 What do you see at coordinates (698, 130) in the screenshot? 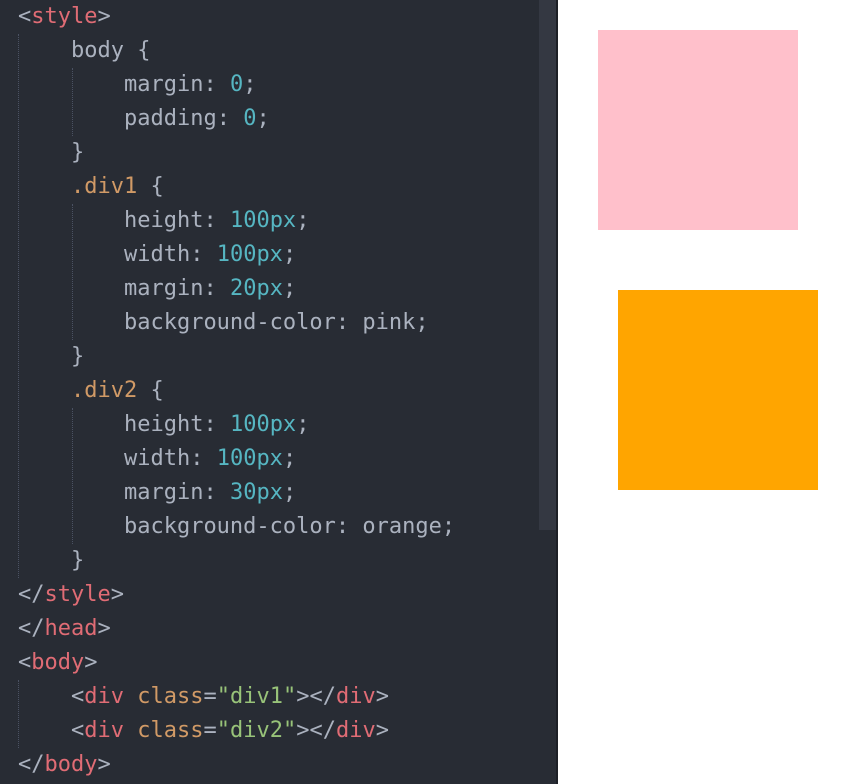
I see `div1-pink-box` at bounding box center [698, 130].